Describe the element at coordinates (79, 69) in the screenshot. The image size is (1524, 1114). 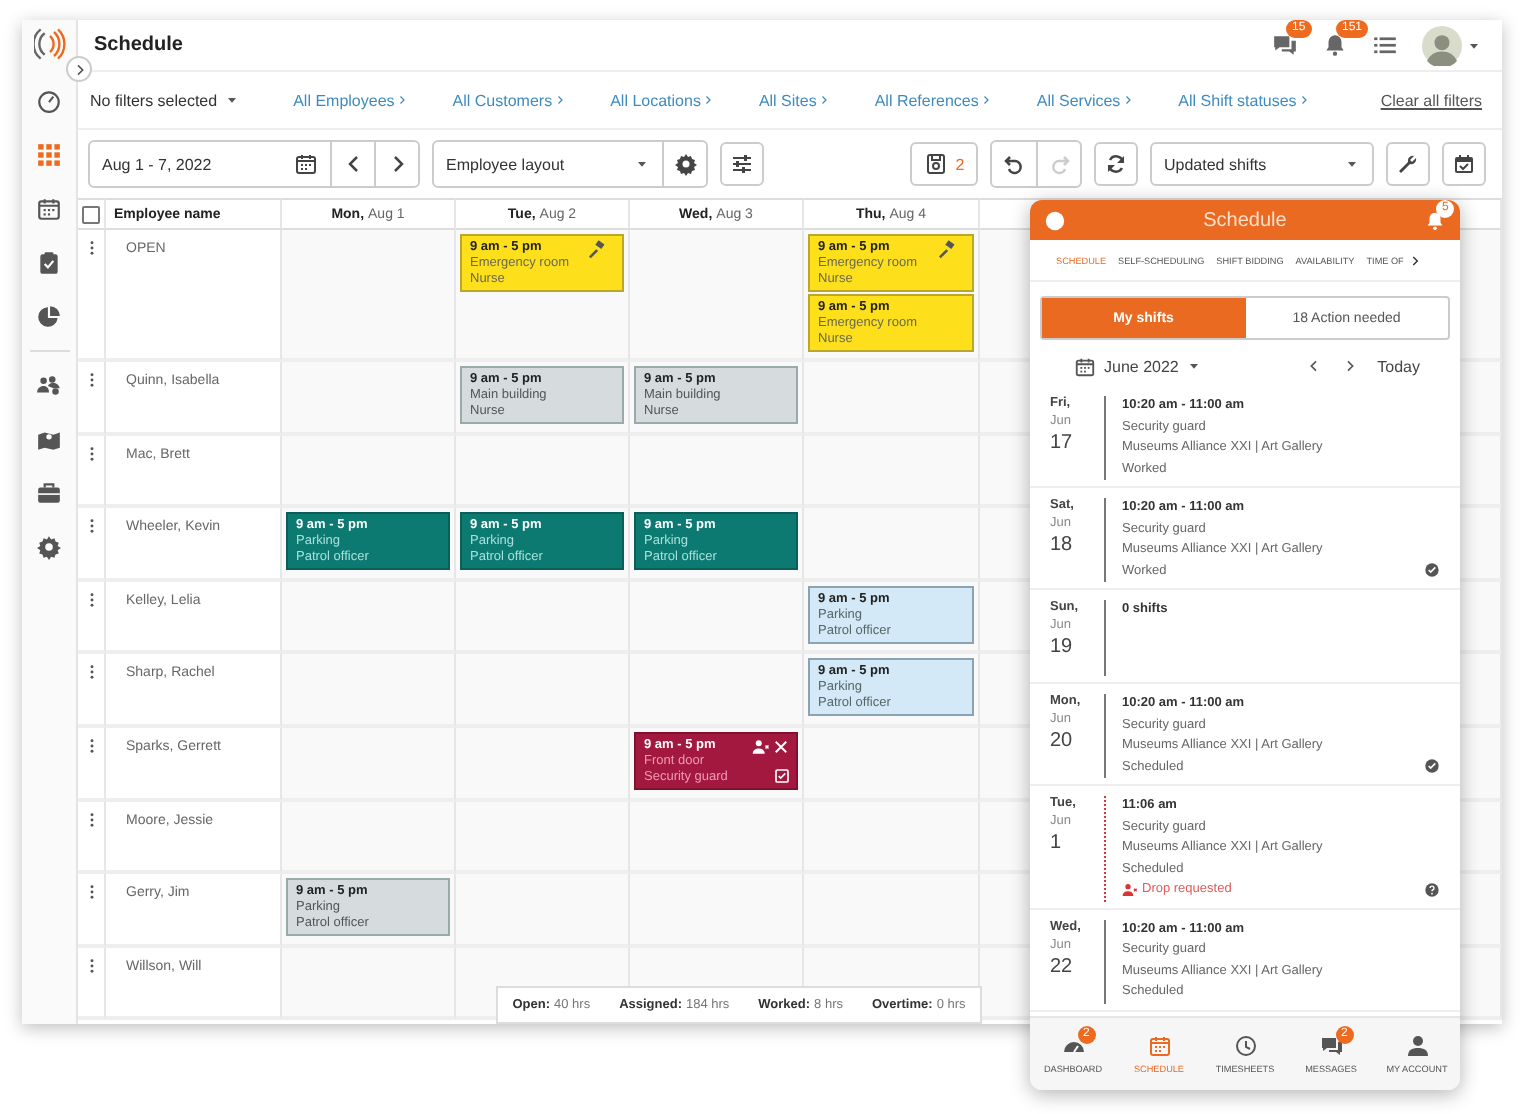
I see `expand-button` at that location.